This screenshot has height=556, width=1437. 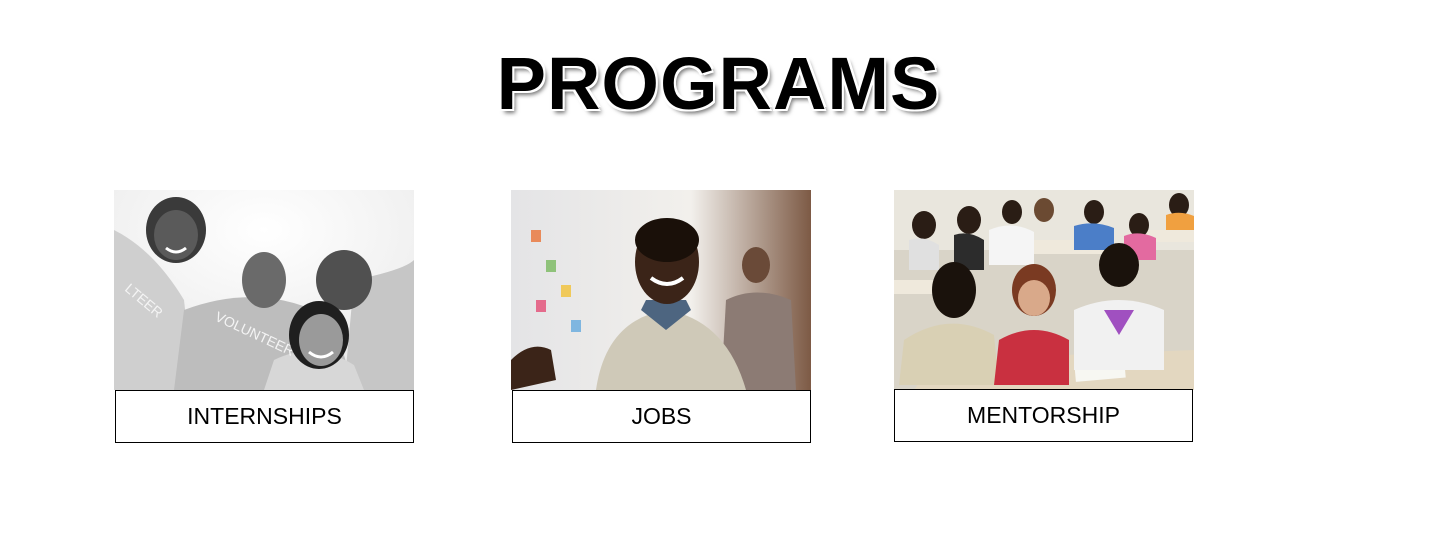 I want to click on internships-photo: LTEER VOLUNTEER, so click(x=264, y=290).